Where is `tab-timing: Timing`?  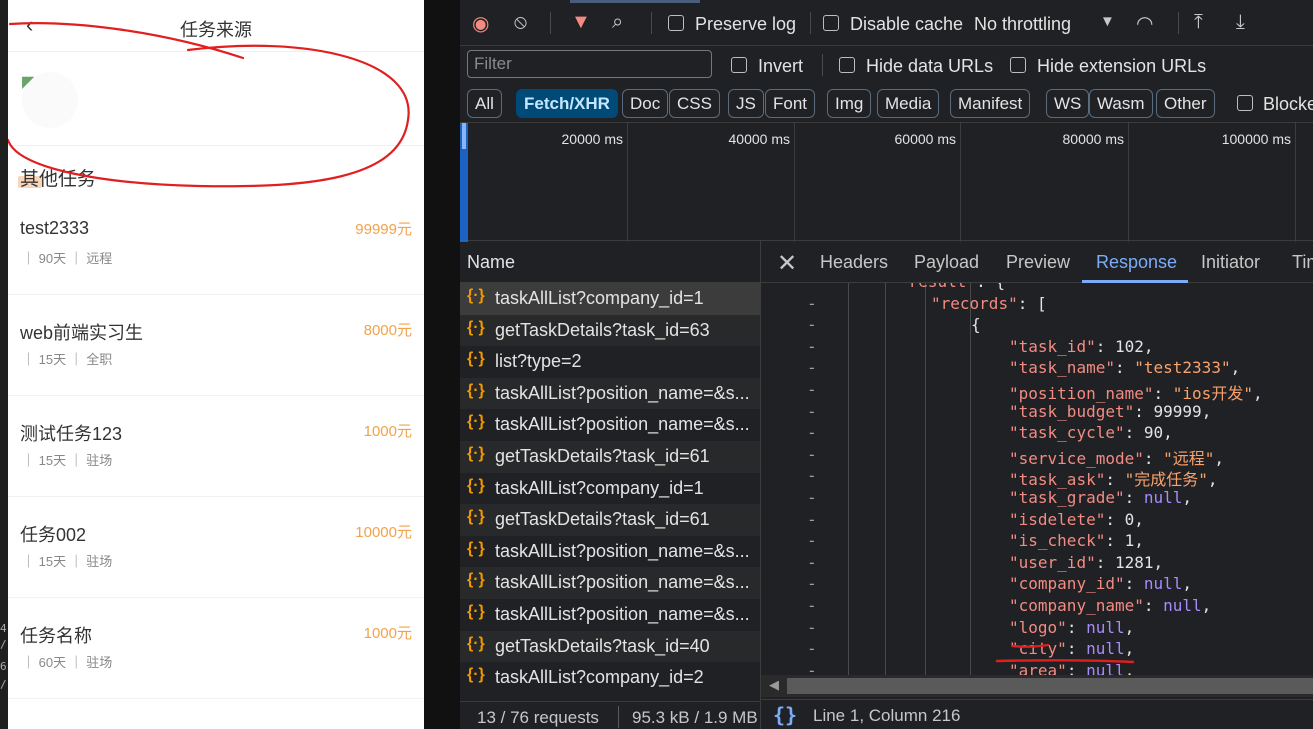
tab-timing: Timing is located at coordinates (1302, 262).